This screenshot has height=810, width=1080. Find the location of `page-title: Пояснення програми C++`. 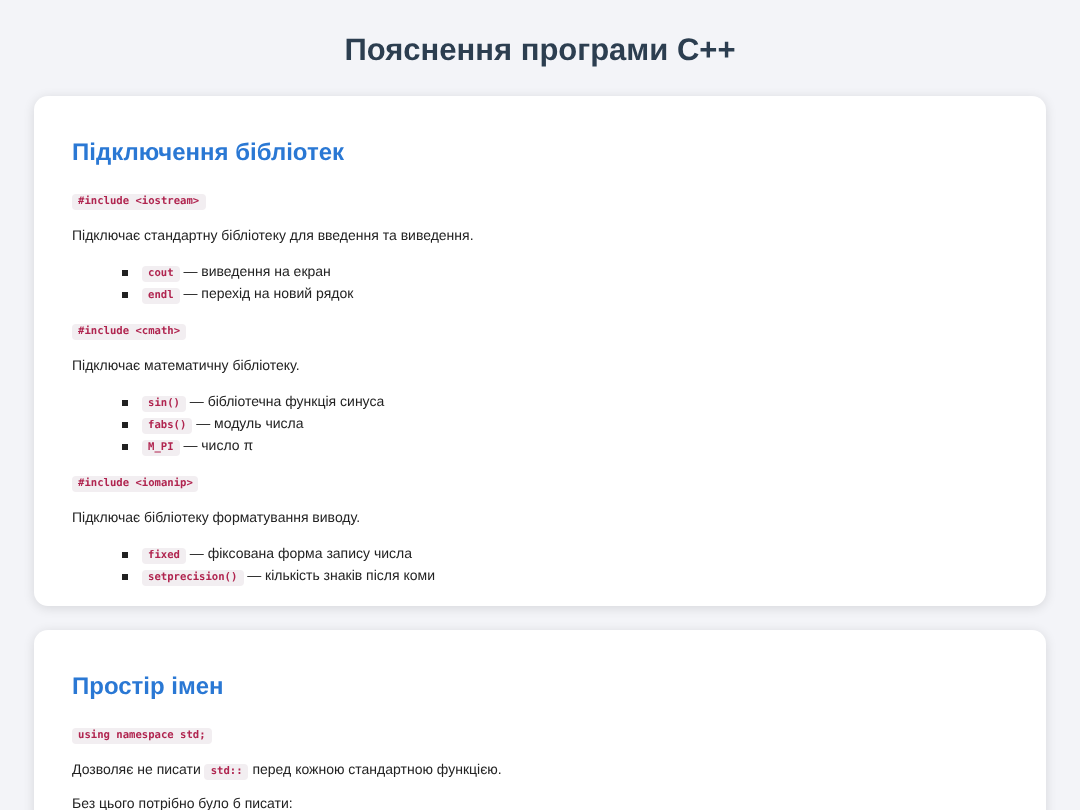

page-title: Пояснення програми C++ is located at coordinates (540, 52).